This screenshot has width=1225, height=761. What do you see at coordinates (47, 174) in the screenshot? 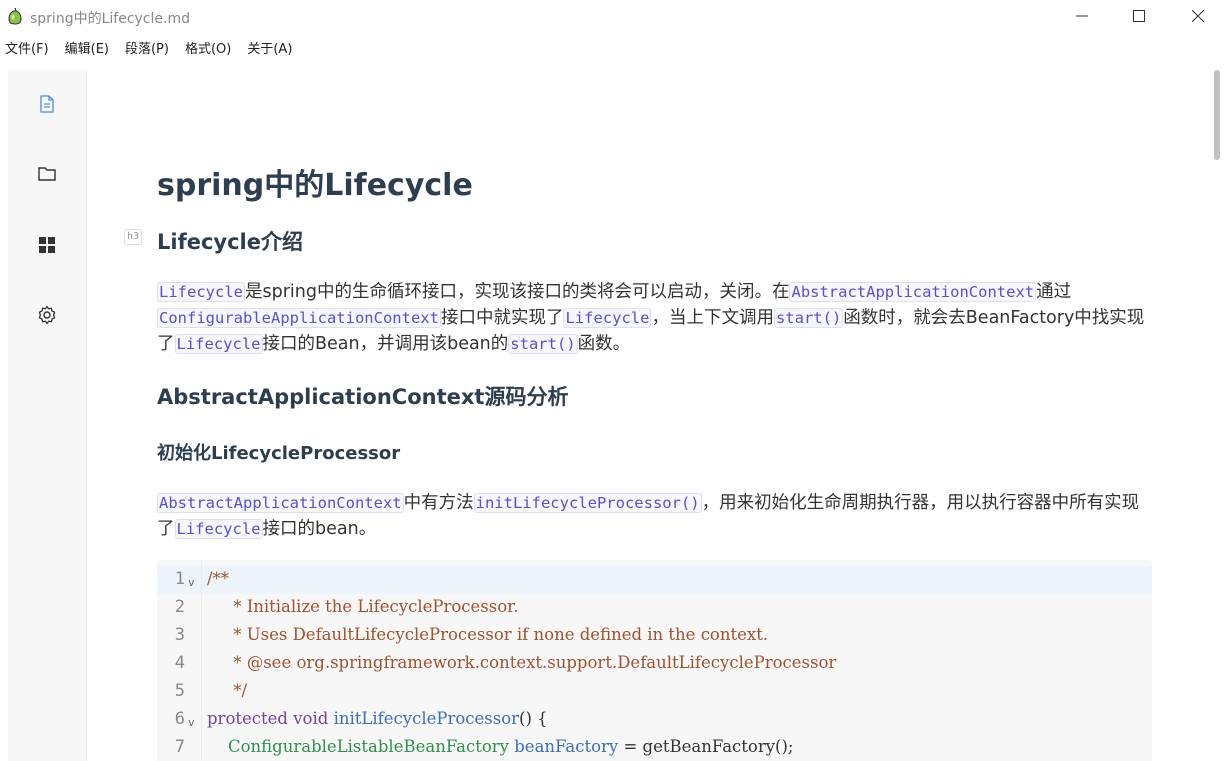
I see `folder-icon` at bounding box center [47, 174].